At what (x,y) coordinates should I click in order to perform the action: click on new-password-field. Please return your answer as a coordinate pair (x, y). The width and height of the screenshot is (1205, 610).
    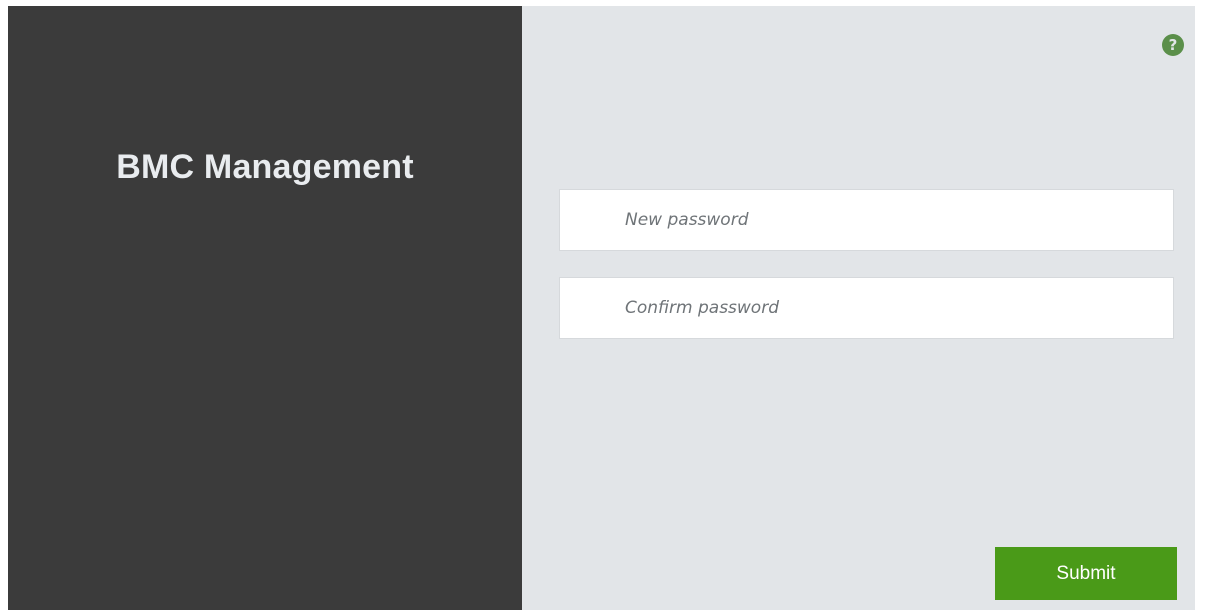
    Looking at the image, I should click on (866, 220).